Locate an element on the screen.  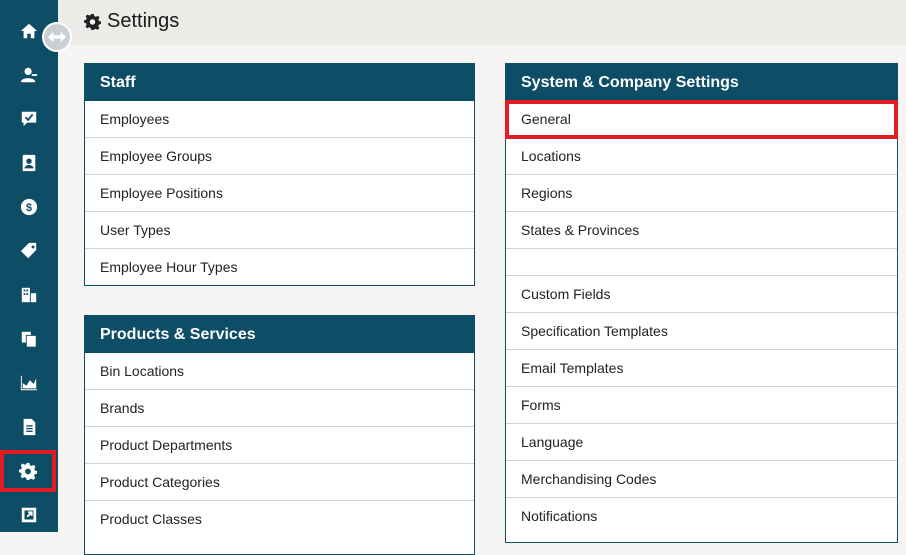
nav-tasks is located at coordinates (29, 119).